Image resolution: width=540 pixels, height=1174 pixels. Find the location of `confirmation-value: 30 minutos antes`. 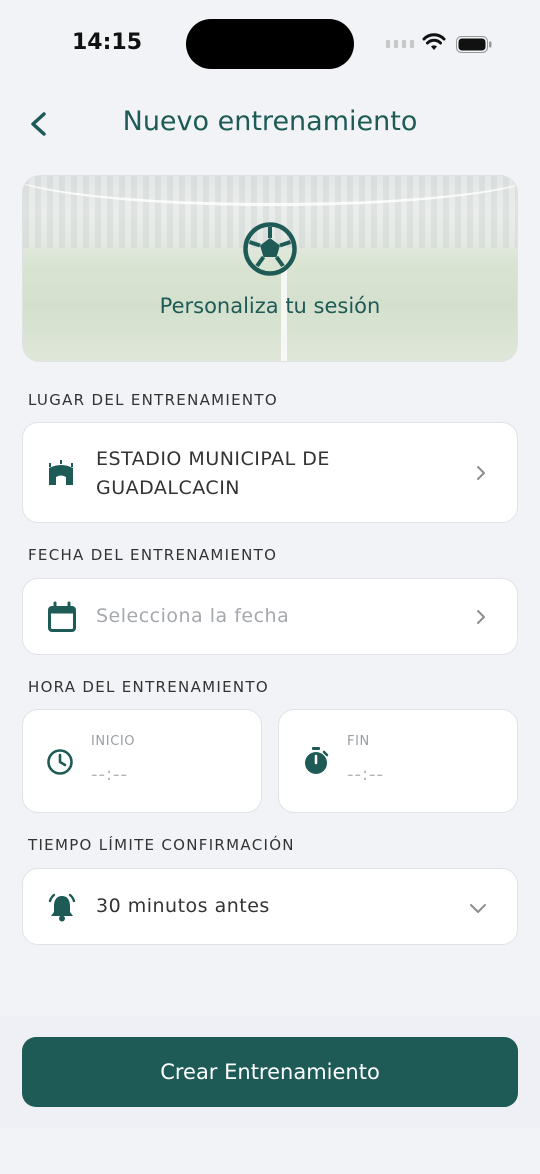

confirmation-value: 30 minutos antes is located at coordinates (183, 906).